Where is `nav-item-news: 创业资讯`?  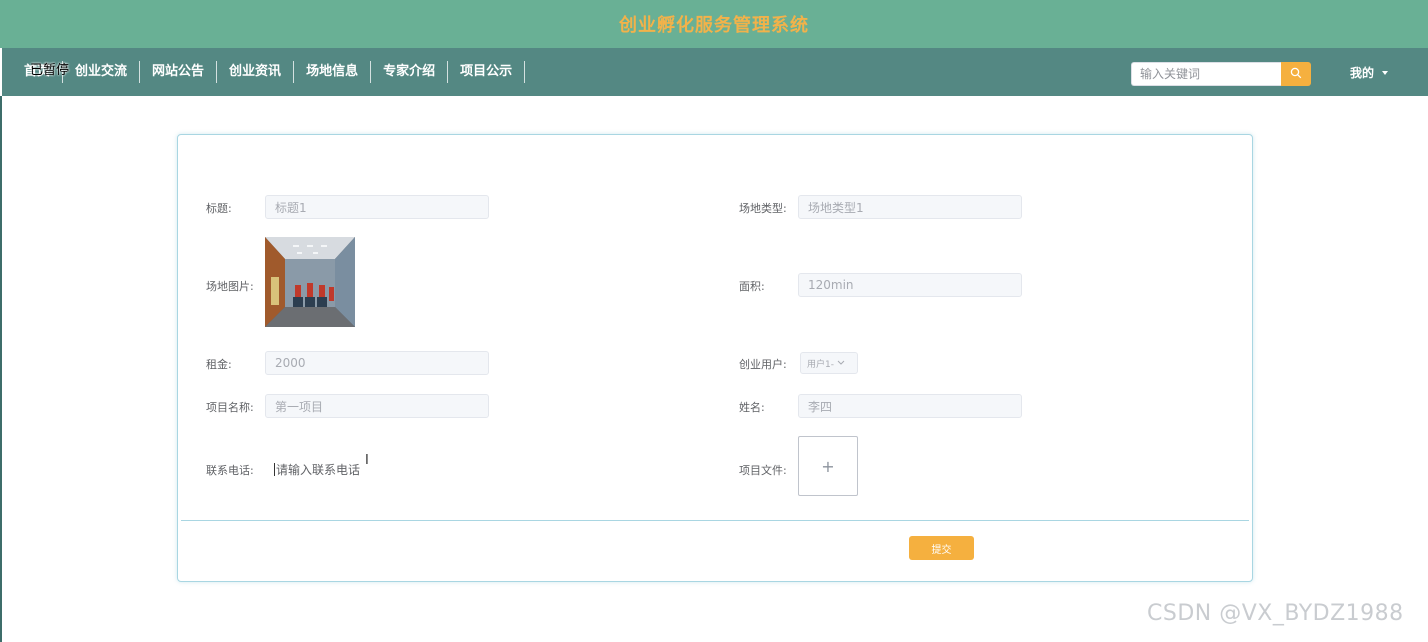
nav-item-news: 创业资讯 is located at coordinates (256, 72).